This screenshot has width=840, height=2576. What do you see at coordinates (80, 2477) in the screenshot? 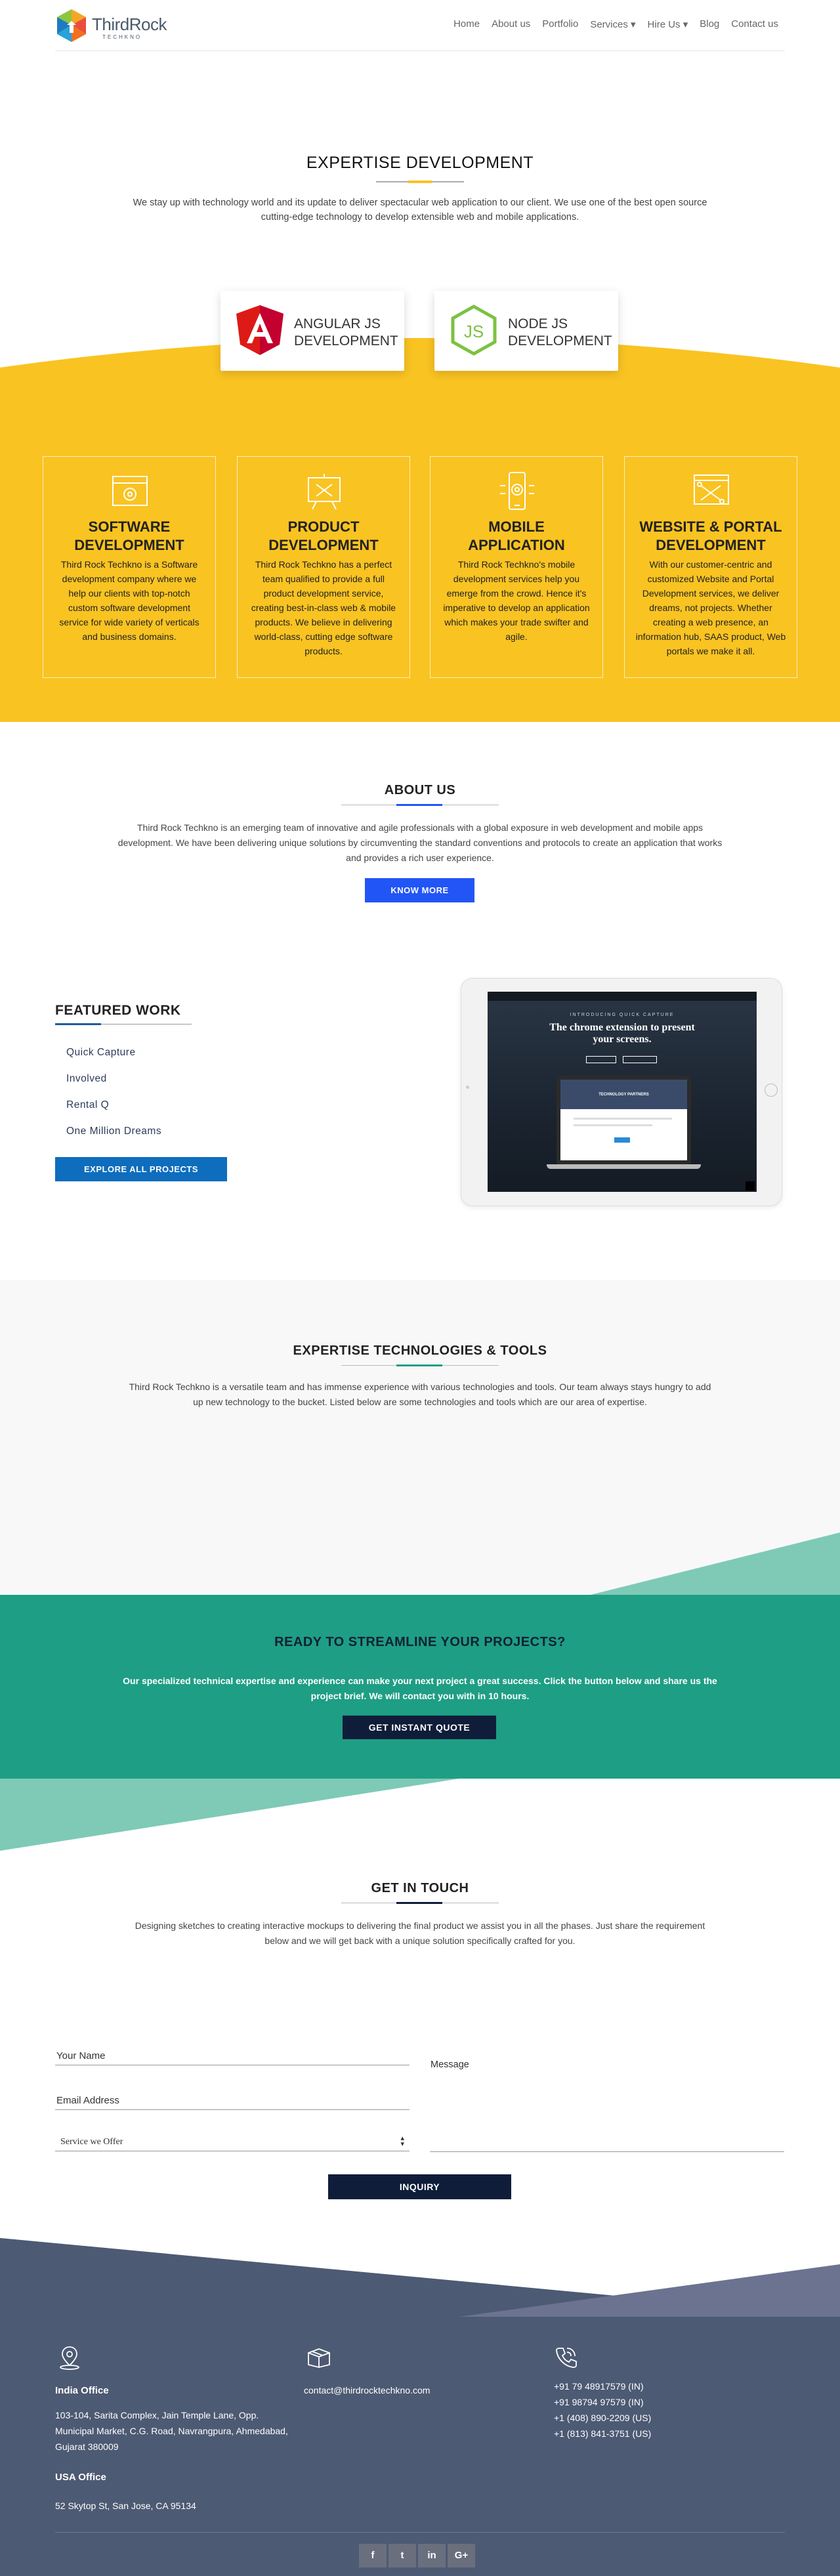
I see `usa-office-title: USA Office` at bounding box center [80, 2477].